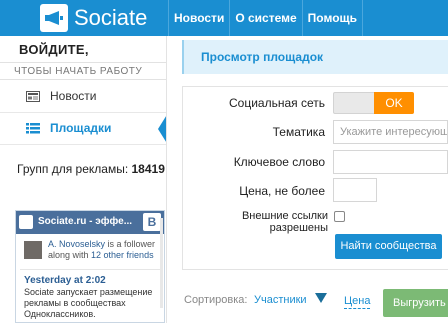 The width and height of the screenshot is (448, 323). I want to click on export-button: Выгрузить, so click(415, 303).